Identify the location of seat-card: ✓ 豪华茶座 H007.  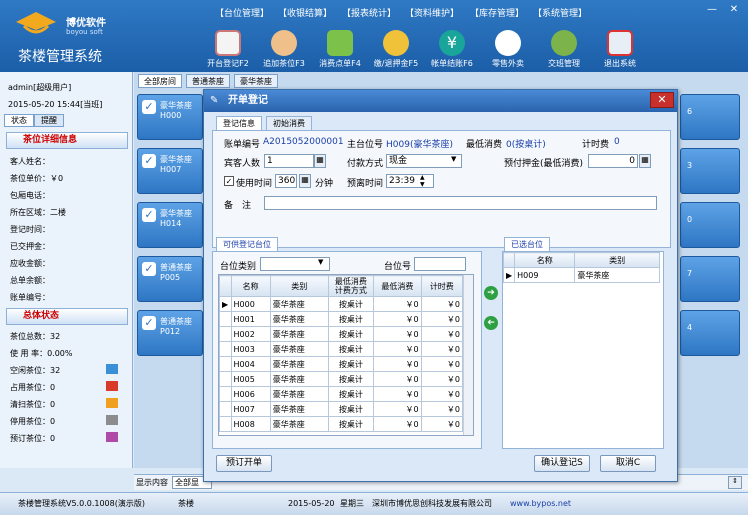
(170, 171).